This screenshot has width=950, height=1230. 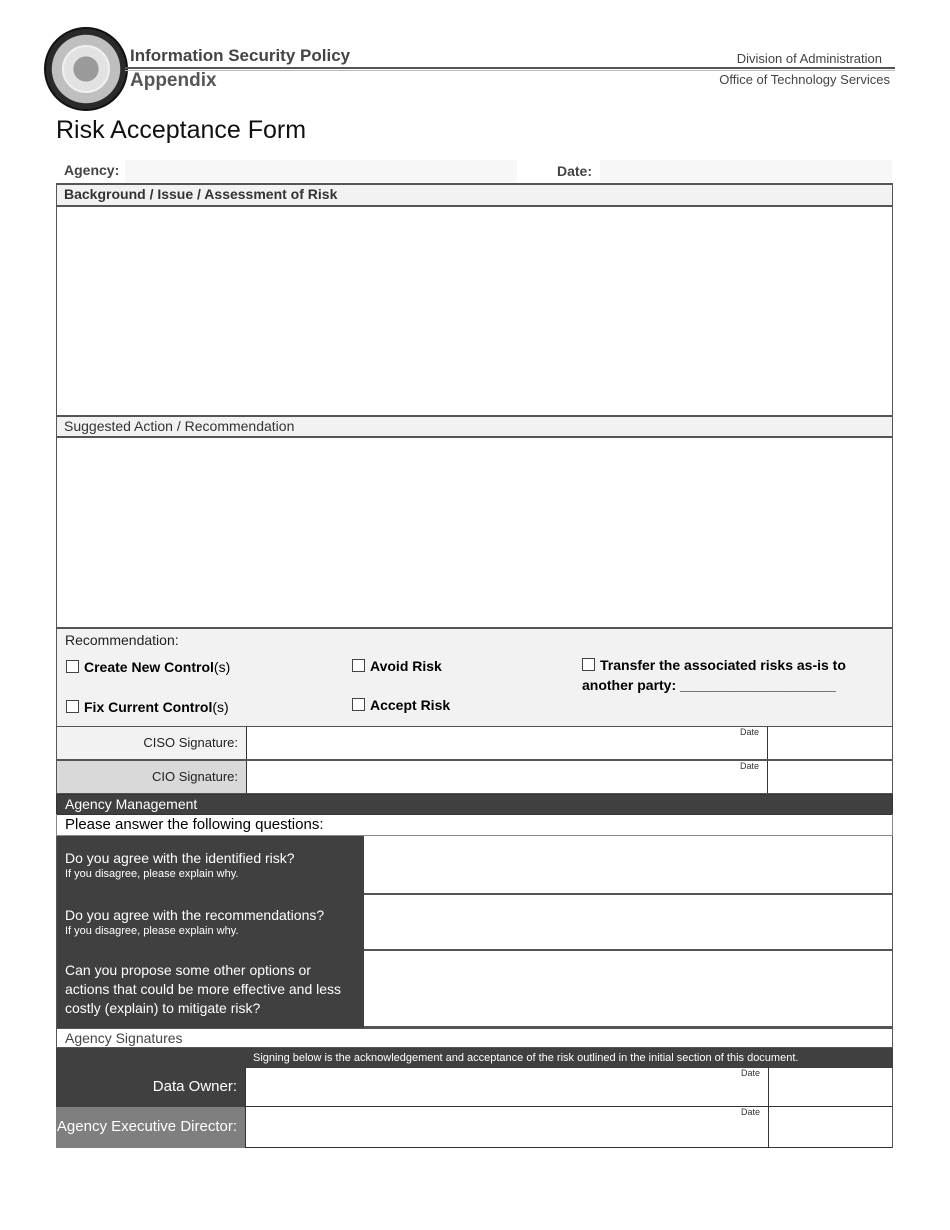 What do you see at coordinates (830, 1087) in the screenshot?
I see `data-owner-date-field` at bounding box center [830, 1087].